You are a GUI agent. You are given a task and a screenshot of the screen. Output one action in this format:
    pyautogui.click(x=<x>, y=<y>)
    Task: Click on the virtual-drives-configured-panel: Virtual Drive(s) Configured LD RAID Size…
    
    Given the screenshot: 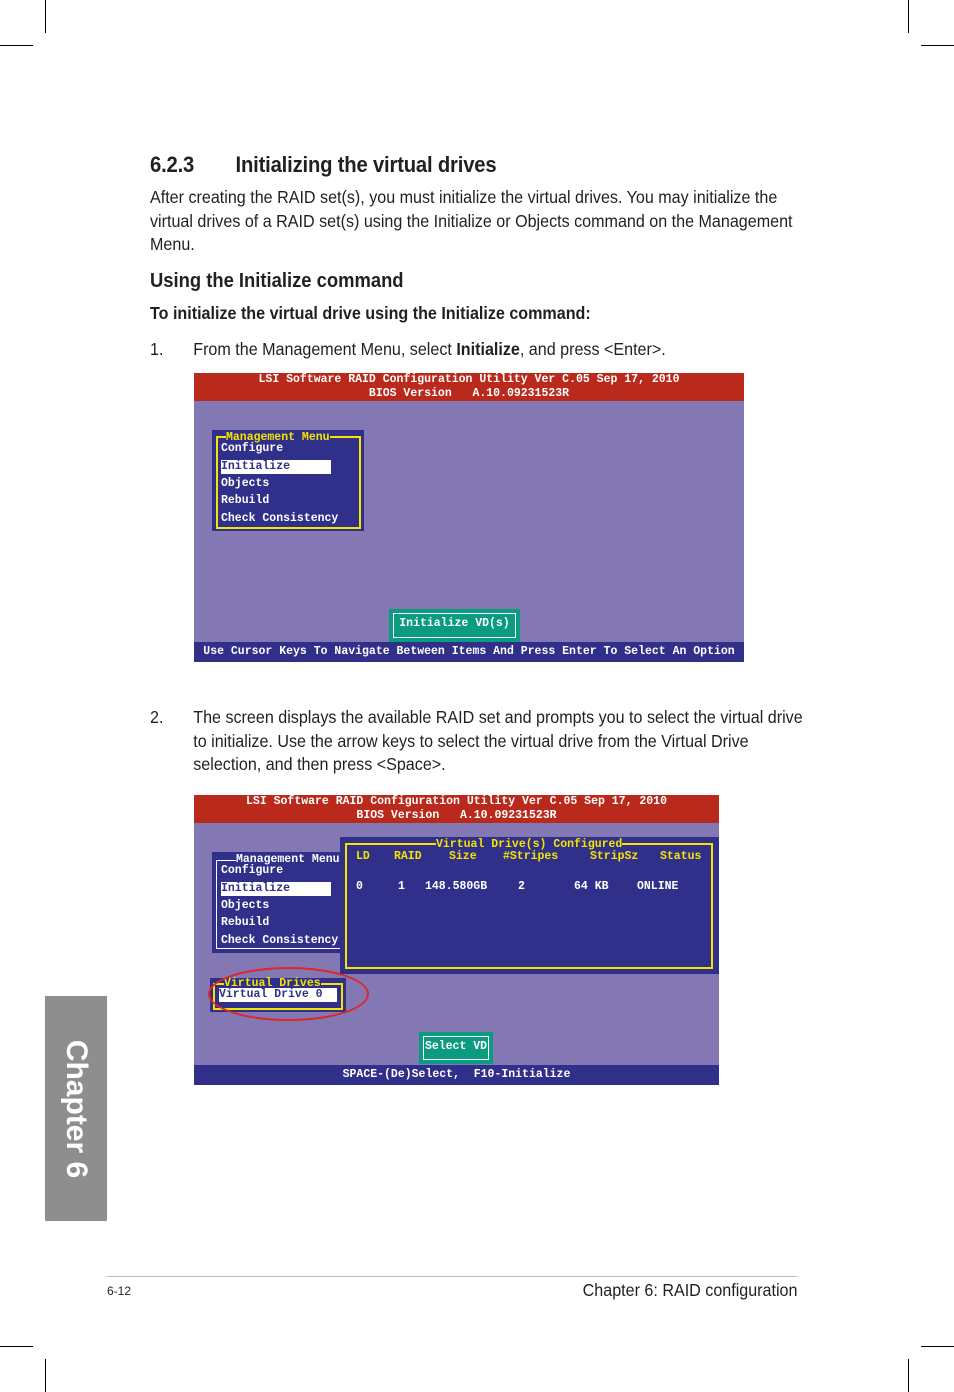 What is the action you would take?
    pyautogui.click(x=529, y=905)
    